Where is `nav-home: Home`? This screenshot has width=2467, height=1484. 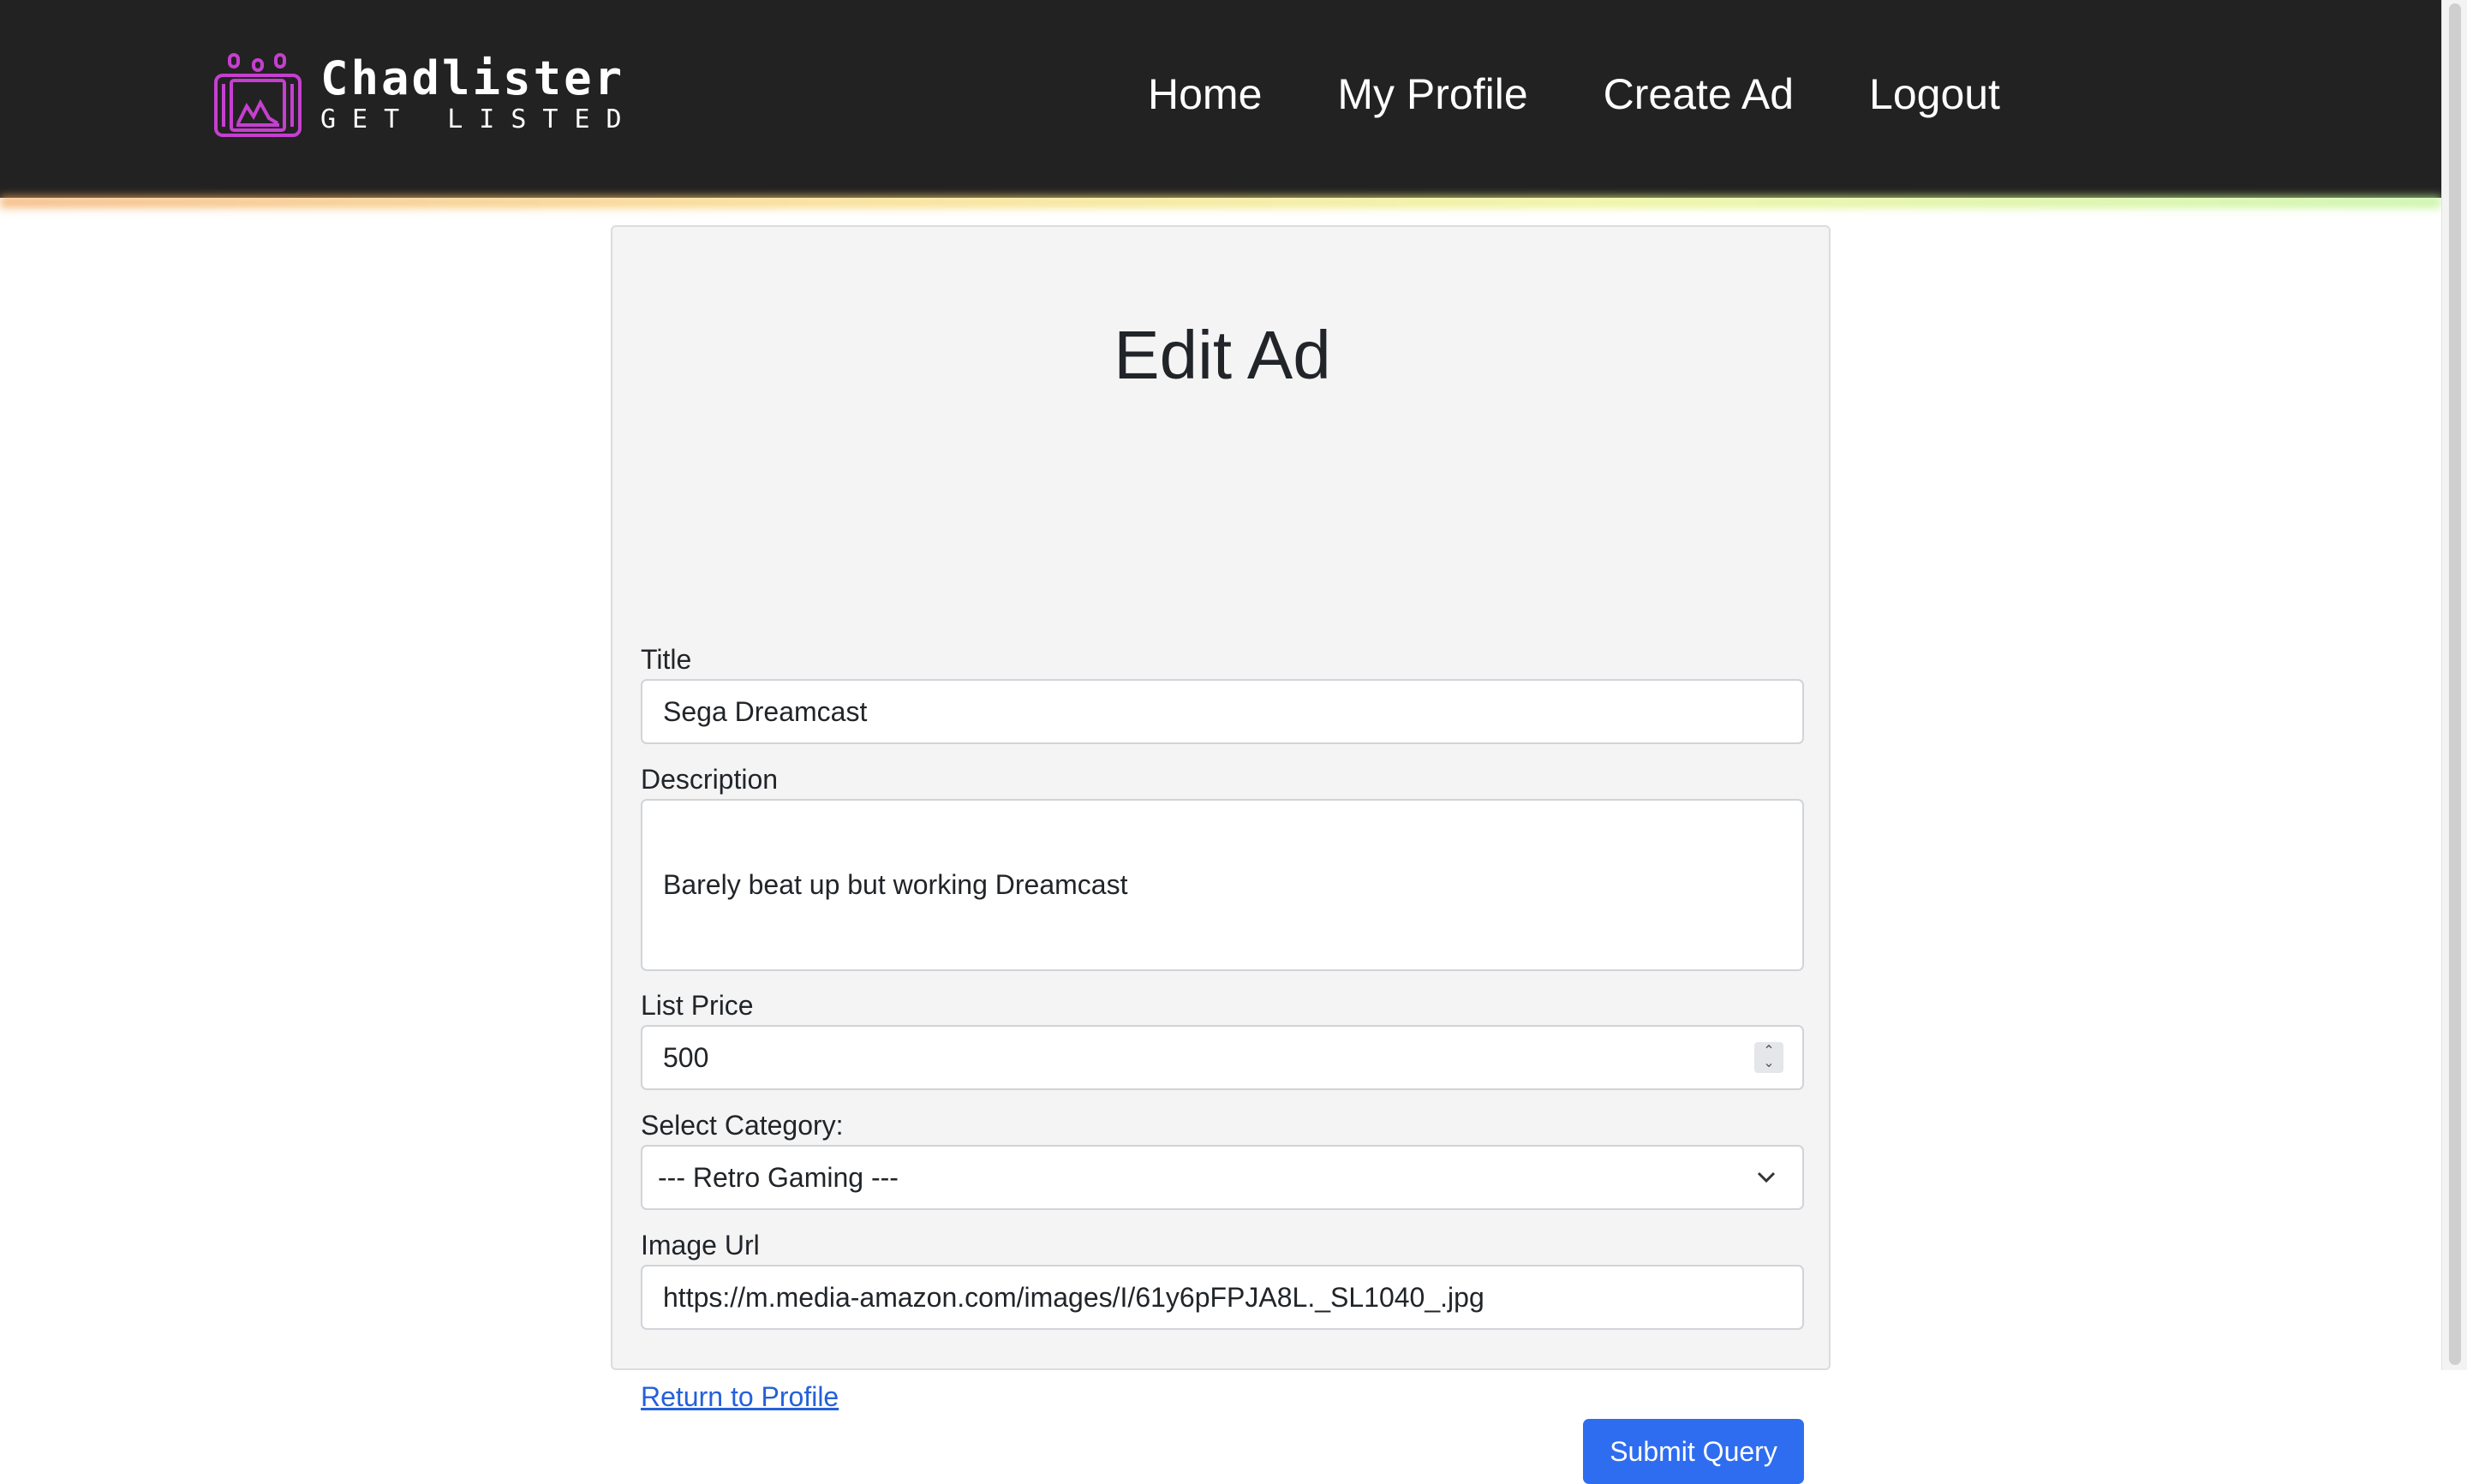
nav-home: Home is located at coordinates (1205, 94).